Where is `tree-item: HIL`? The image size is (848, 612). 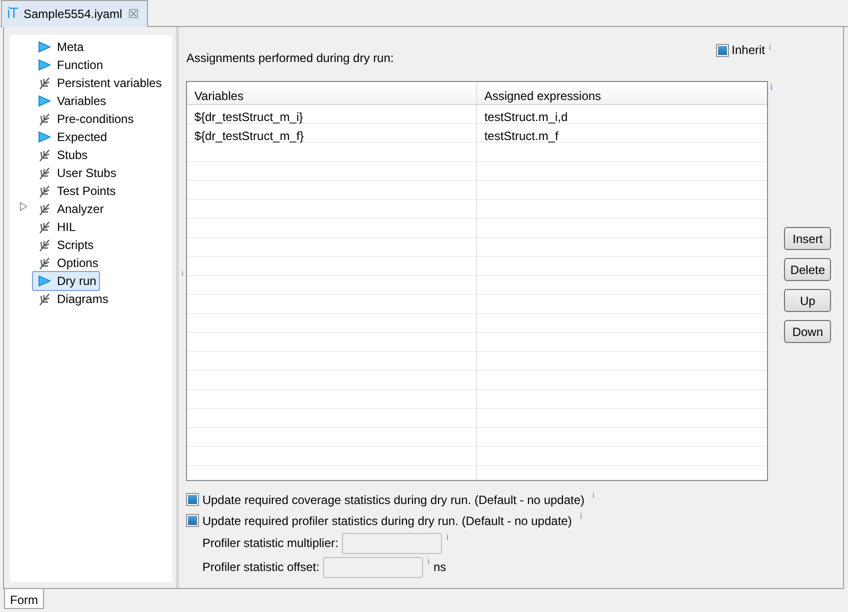
tree-item: HIL is located at coordinates (56, 227).